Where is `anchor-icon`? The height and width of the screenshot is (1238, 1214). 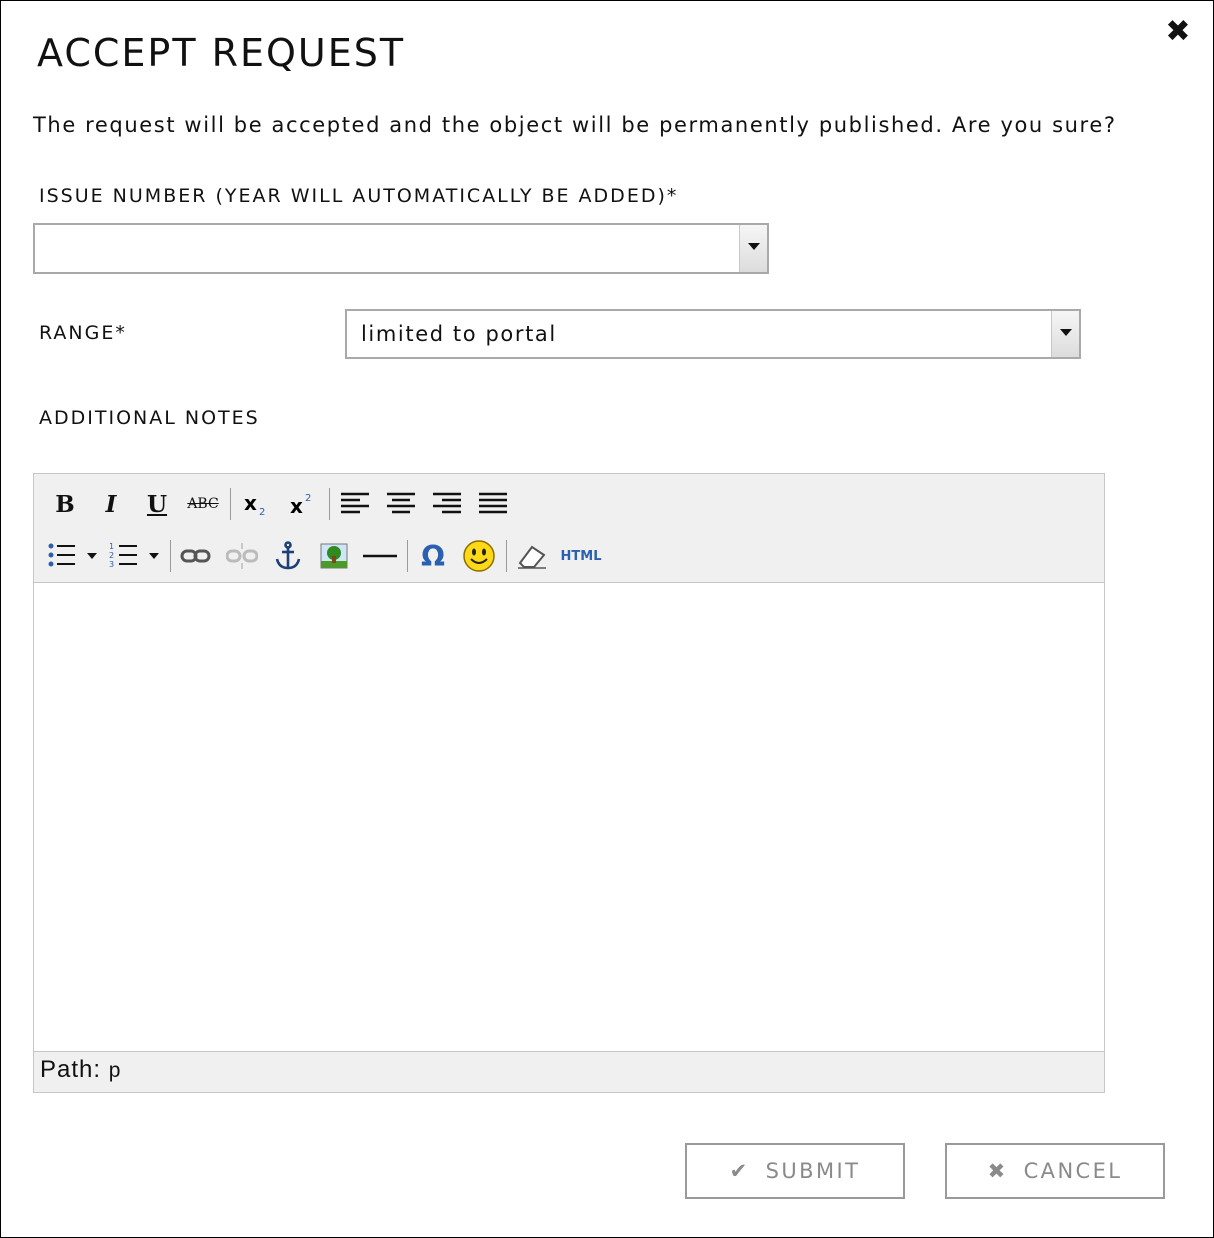 anchor-icon is located at coordinates (288, 556).